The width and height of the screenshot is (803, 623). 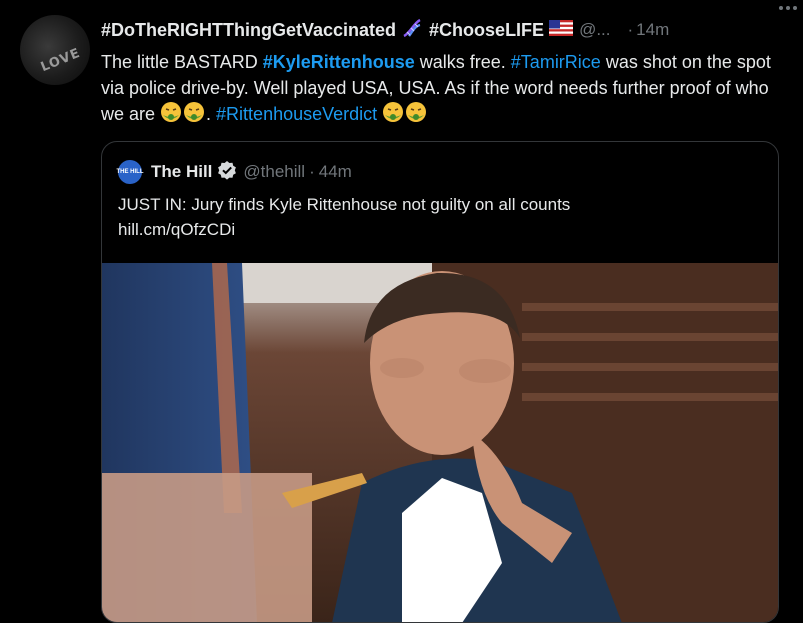 I want to click on tweet-text-part: The little BASTARD, so click(x=182, y=62).